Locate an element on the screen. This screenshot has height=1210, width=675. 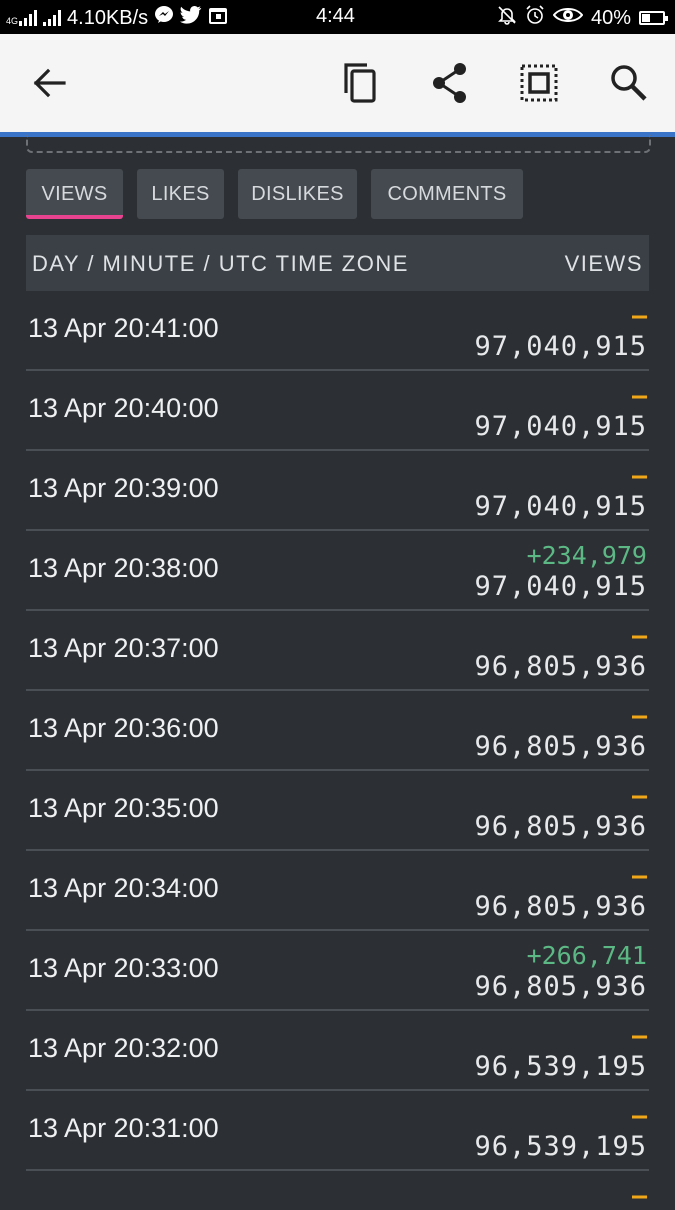
select-all-icon is located at coordinates (539, 83).